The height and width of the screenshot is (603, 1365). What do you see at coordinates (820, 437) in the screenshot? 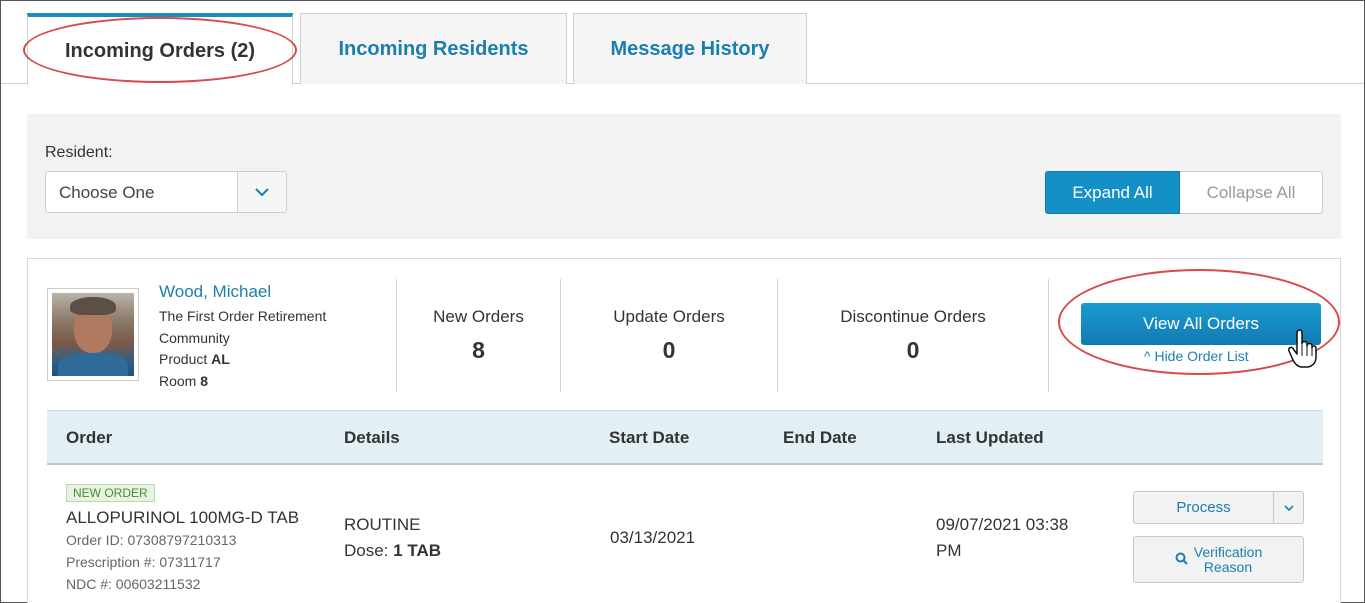
I see `column-header-end-date: End Date` at bounding box center [820, 437].